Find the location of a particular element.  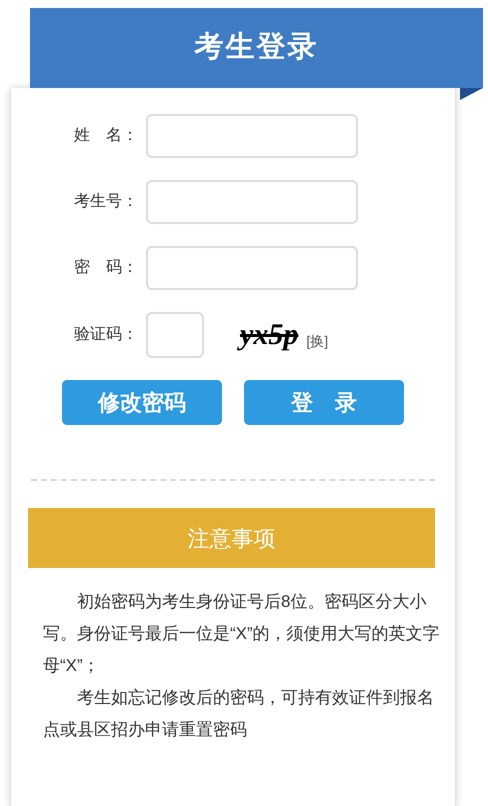

field-label: 姓 名： is located at coordinates (106, 136).